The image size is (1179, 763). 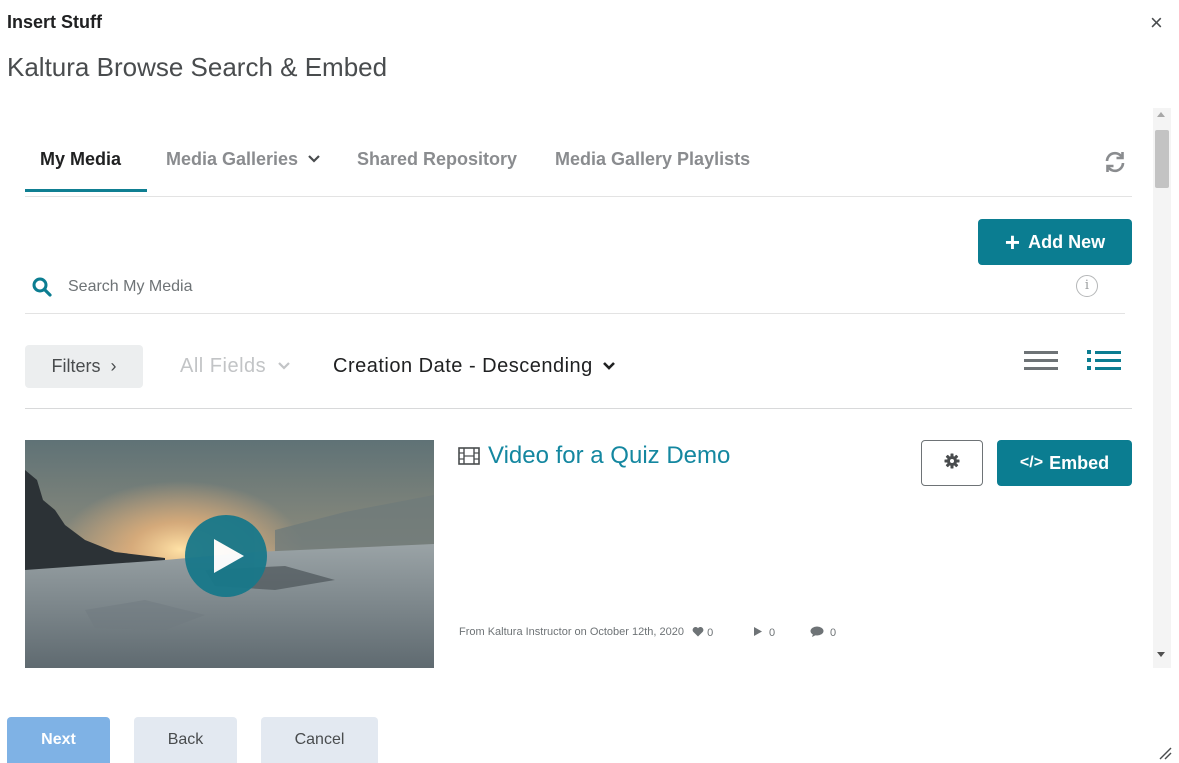 I want to click on close-icon: ×, so click(x=1156, y=23).